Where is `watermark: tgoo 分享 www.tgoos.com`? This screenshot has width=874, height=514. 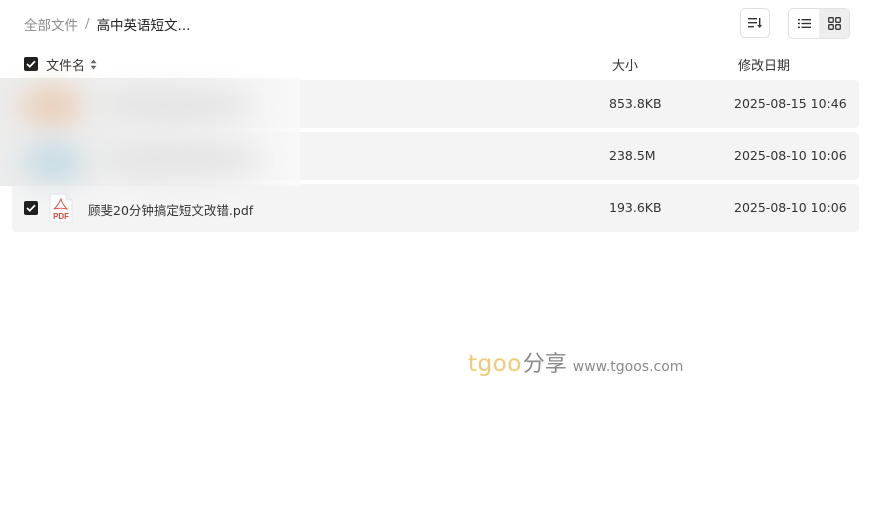 watermark: tgoo 分享 www.tgoos.com is located at coordinates (575, 362).